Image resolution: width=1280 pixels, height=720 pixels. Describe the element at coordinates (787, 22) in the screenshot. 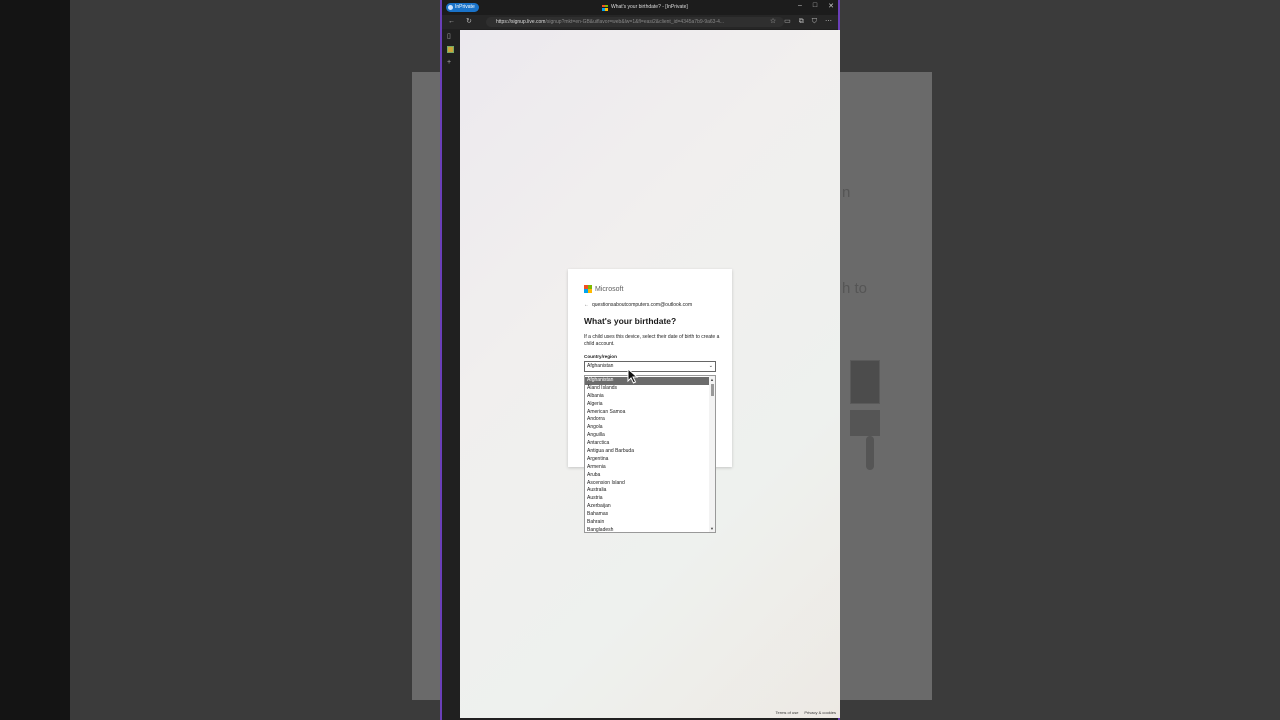

I see `split-screen-icon: ▭` at that location.